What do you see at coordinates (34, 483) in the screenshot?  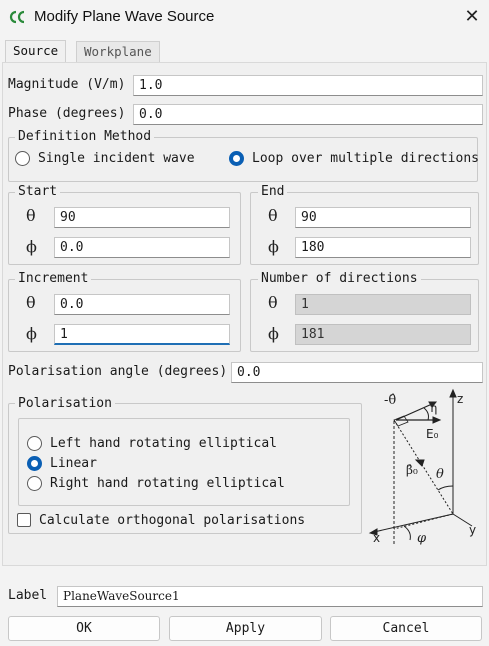 I see `right-hand-elliptical-radio` at bounding box center [34, 483].